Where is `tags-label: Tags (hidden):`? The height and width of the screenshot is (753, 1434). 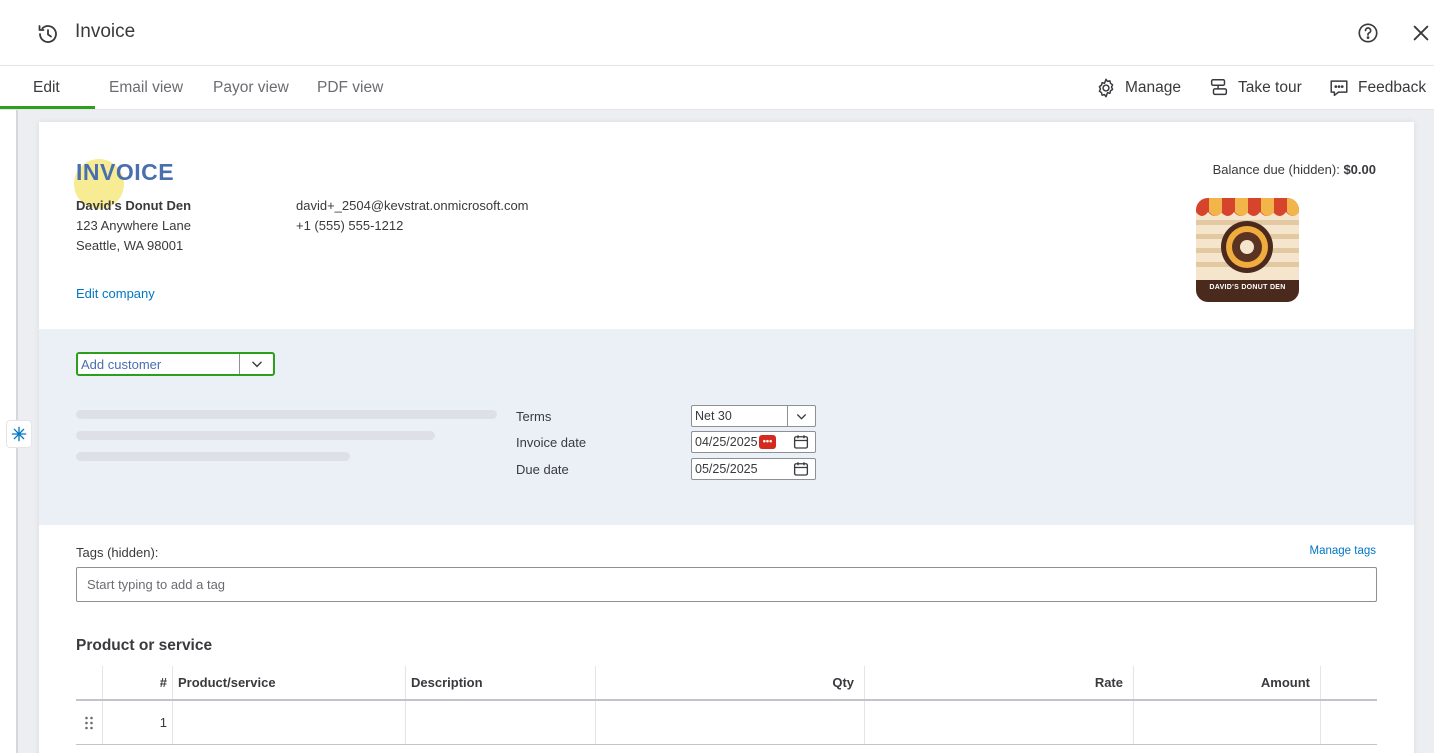 tags-label: Tags (hidden): is located at coordinates (117, 552).